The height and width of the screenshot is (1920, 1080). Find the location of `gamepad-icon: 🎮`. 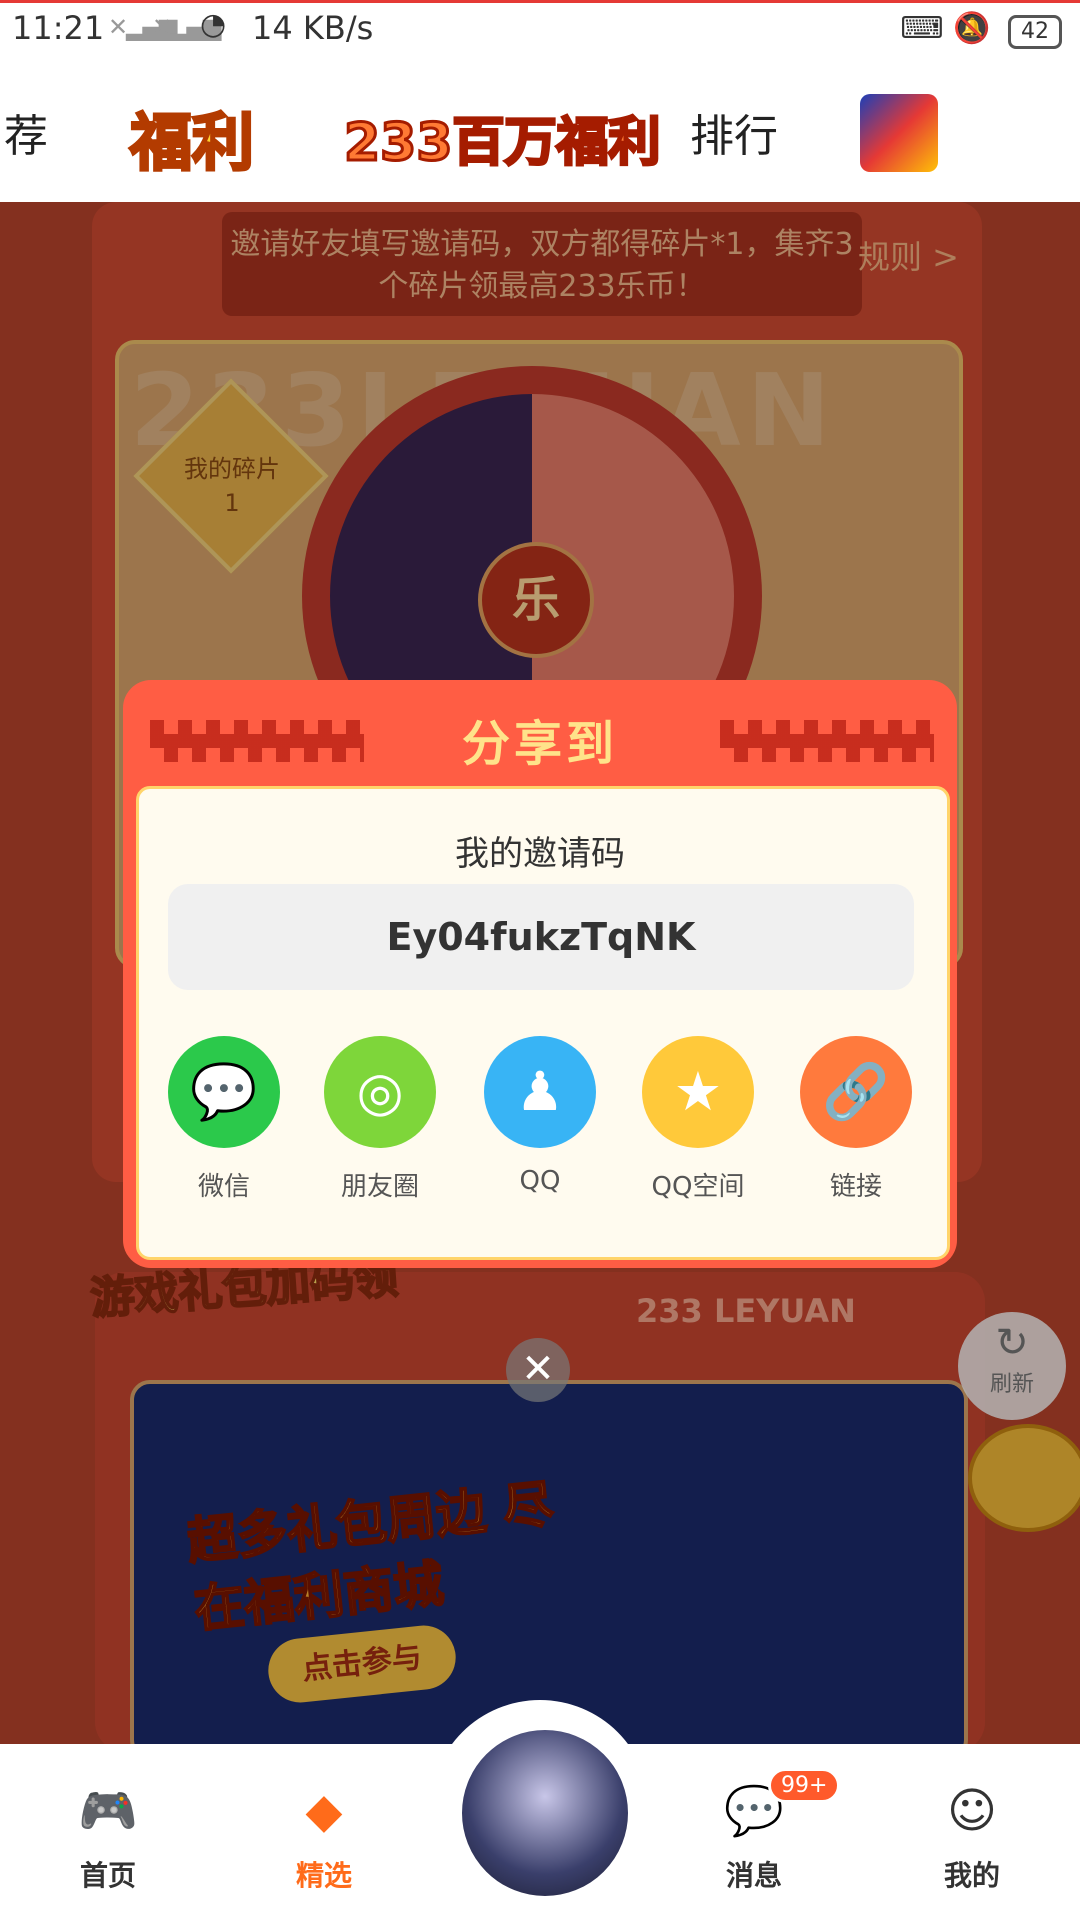

gamepad-icon: 🎮 is located at coordinates (108, 1812).